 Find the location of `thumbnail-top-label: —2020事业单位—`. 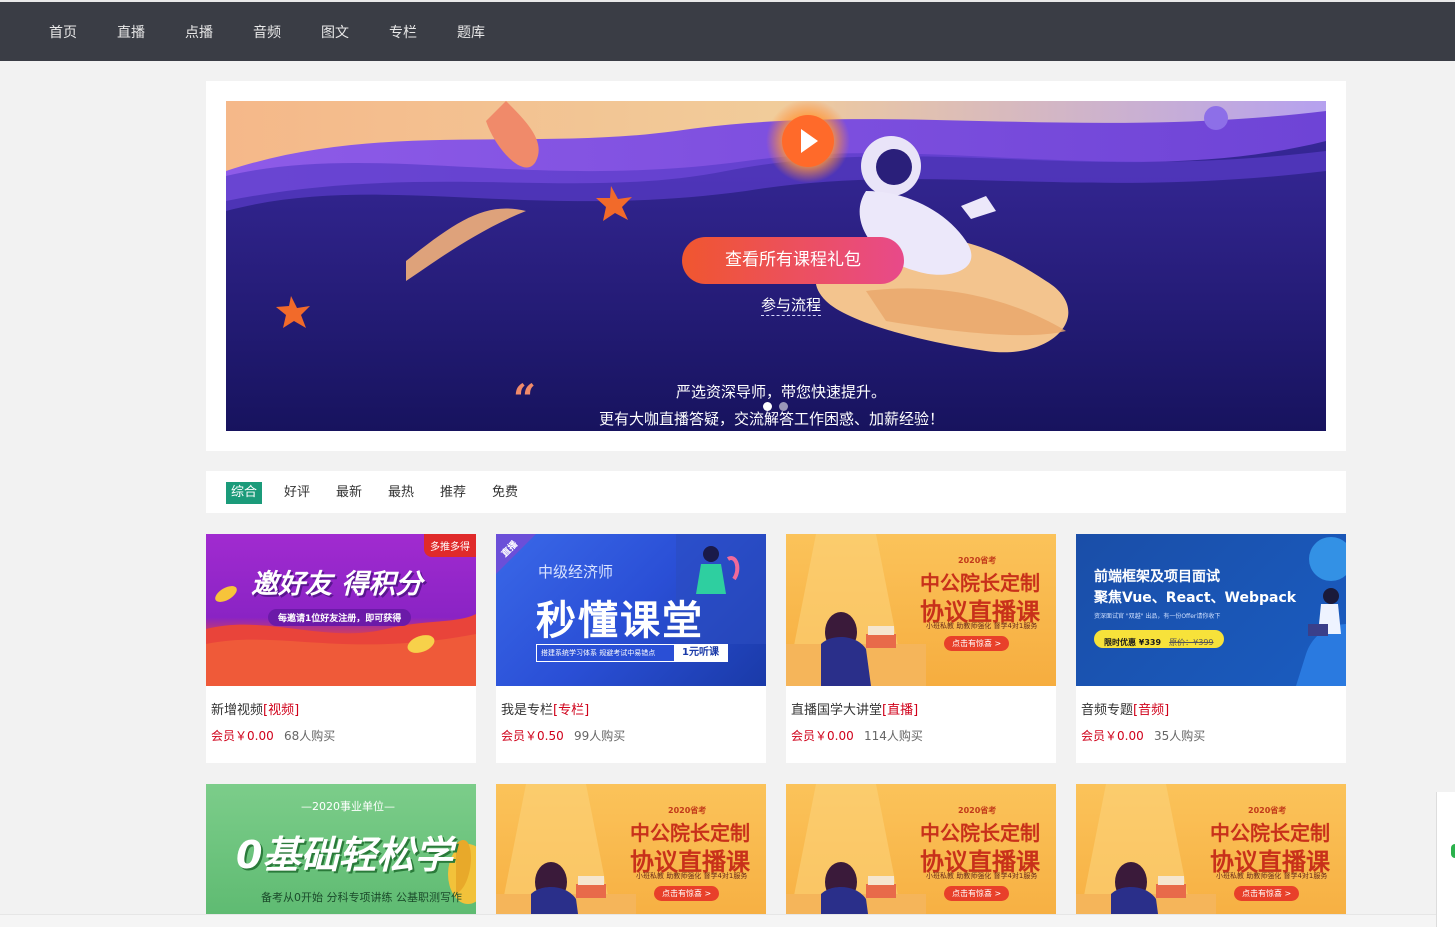

thumbnail-top-label: —2020事业单位— is located at coordinates (348, 806).